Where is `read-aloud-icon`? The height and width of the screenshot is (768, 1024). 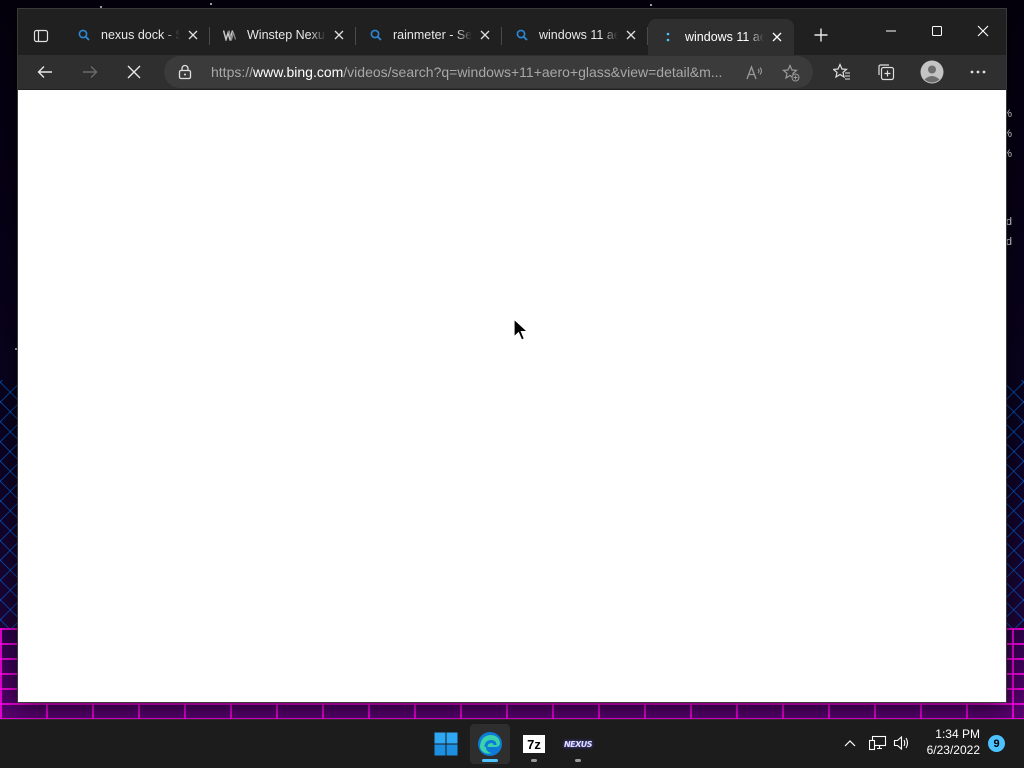
read-aloud-icon is located at coordinates (754, 72).